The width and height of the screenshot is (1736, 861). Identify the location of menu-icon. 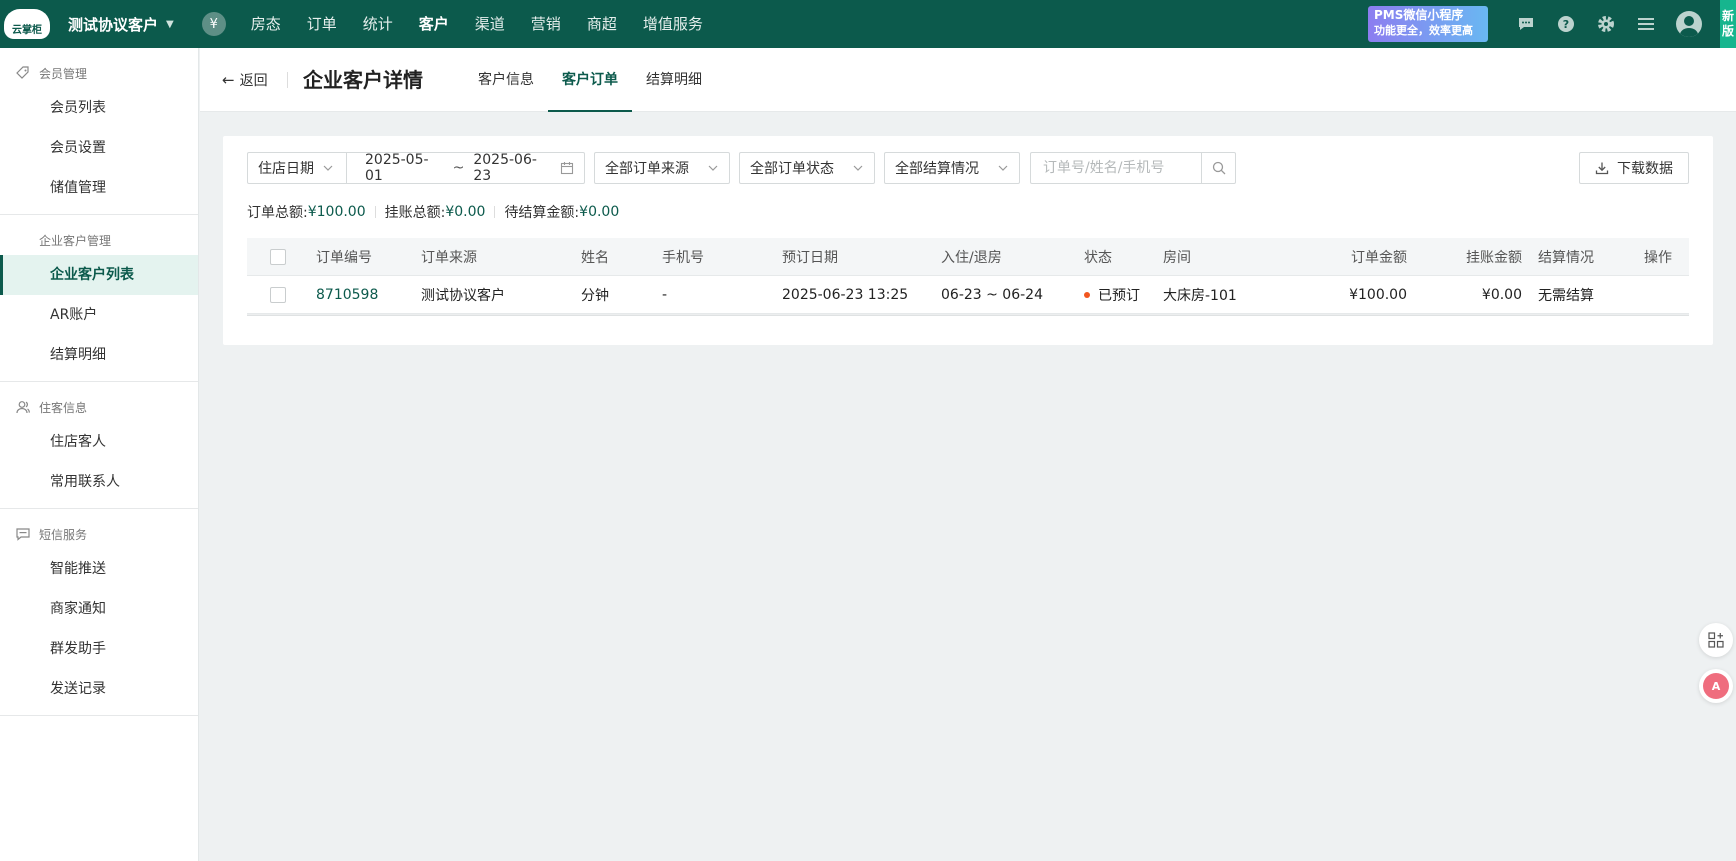
(1646, 24).